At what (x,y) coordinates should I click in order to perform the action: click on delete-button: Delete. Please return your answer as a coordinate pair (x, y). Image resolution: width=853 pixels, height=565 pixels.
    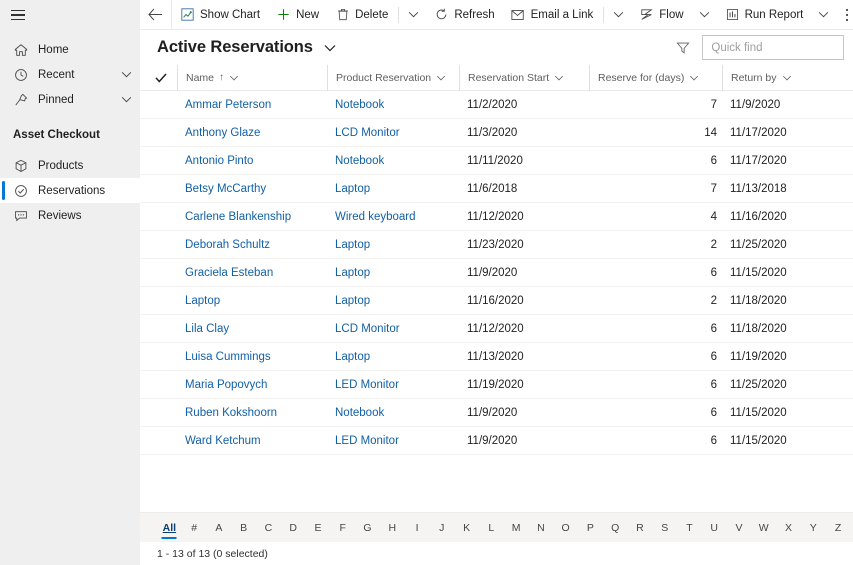
    Looking at the image, I should click on (361, 15).